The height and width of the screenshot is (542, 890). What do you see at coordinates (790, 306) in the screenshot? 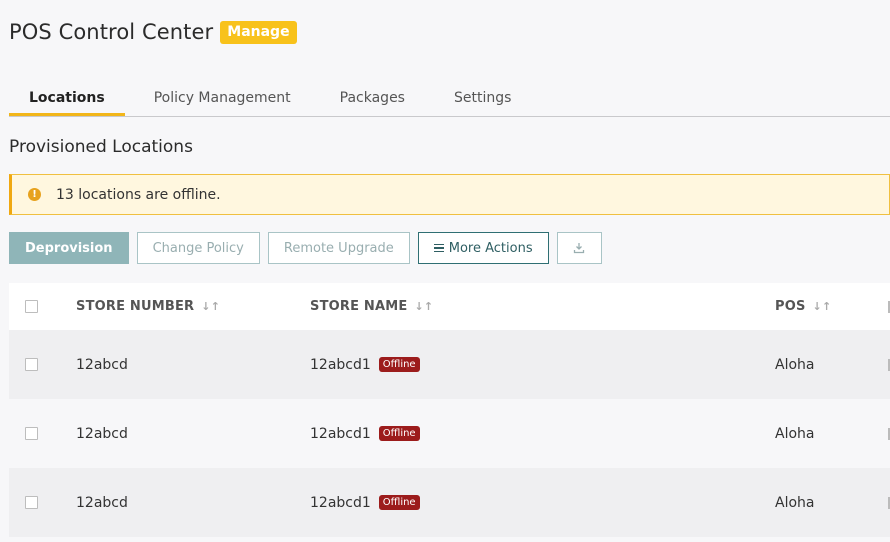
I see `column-label: POS` at bounding box center [790, 306].